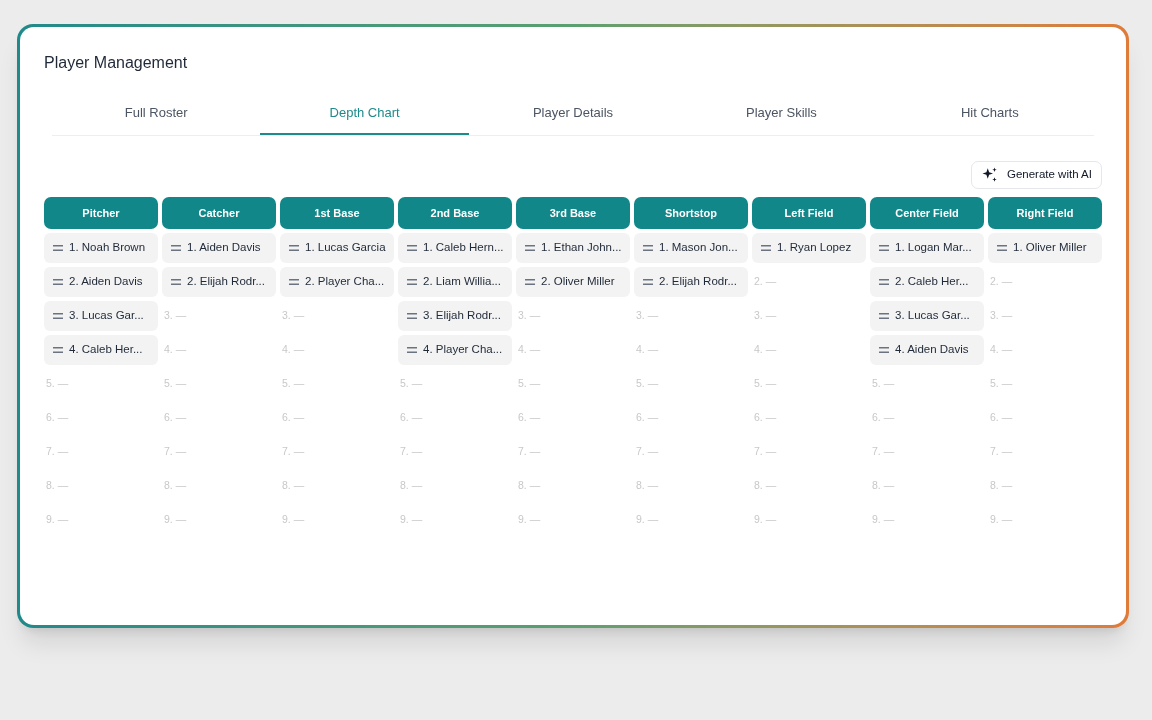 The image size is (1152, 720). Describe the element at coordinates (1045, 248) in the screenshot. I see `player-slot: 1. Oliver Miller` at that location.